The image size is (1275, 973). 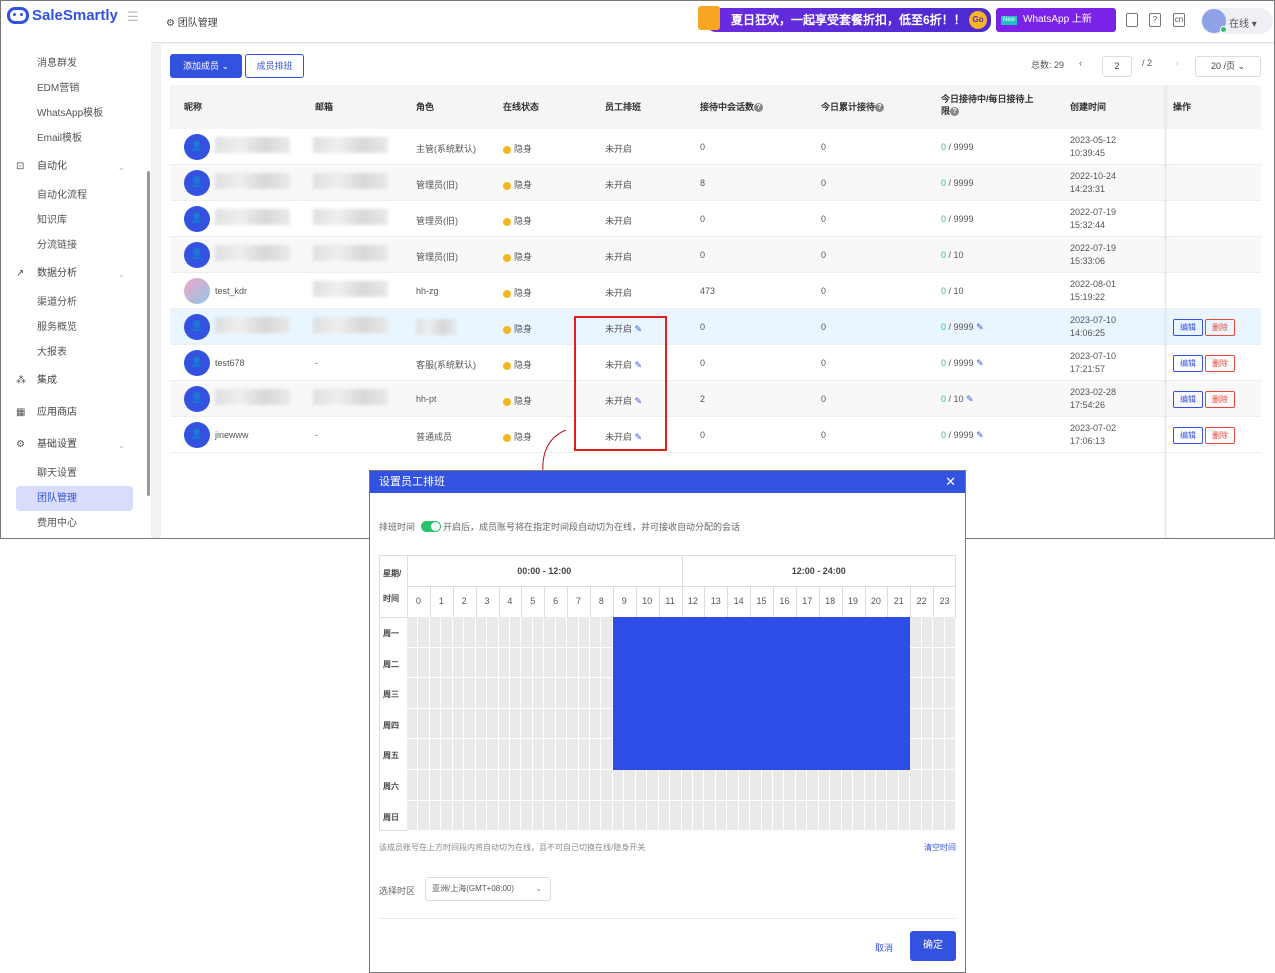 I want to click on sidebar-scrollbar, so click(x=148, y=333).